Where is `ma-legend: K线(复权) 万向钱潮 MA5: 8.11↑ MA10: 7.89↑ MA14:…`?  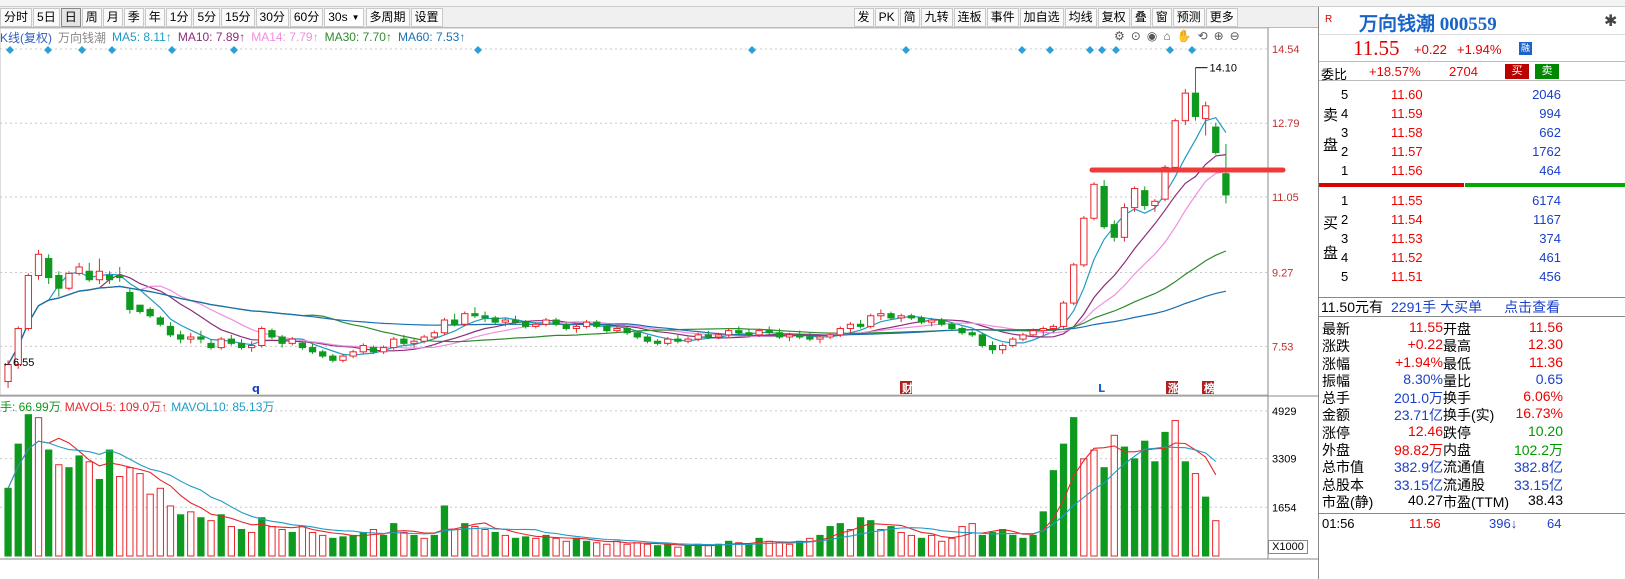 ma-legend: K线(复权) 万向钱潮 MA5: 8.11↑ MA10: 7.89↑ MA14:… is located at coordinates (634, 37).